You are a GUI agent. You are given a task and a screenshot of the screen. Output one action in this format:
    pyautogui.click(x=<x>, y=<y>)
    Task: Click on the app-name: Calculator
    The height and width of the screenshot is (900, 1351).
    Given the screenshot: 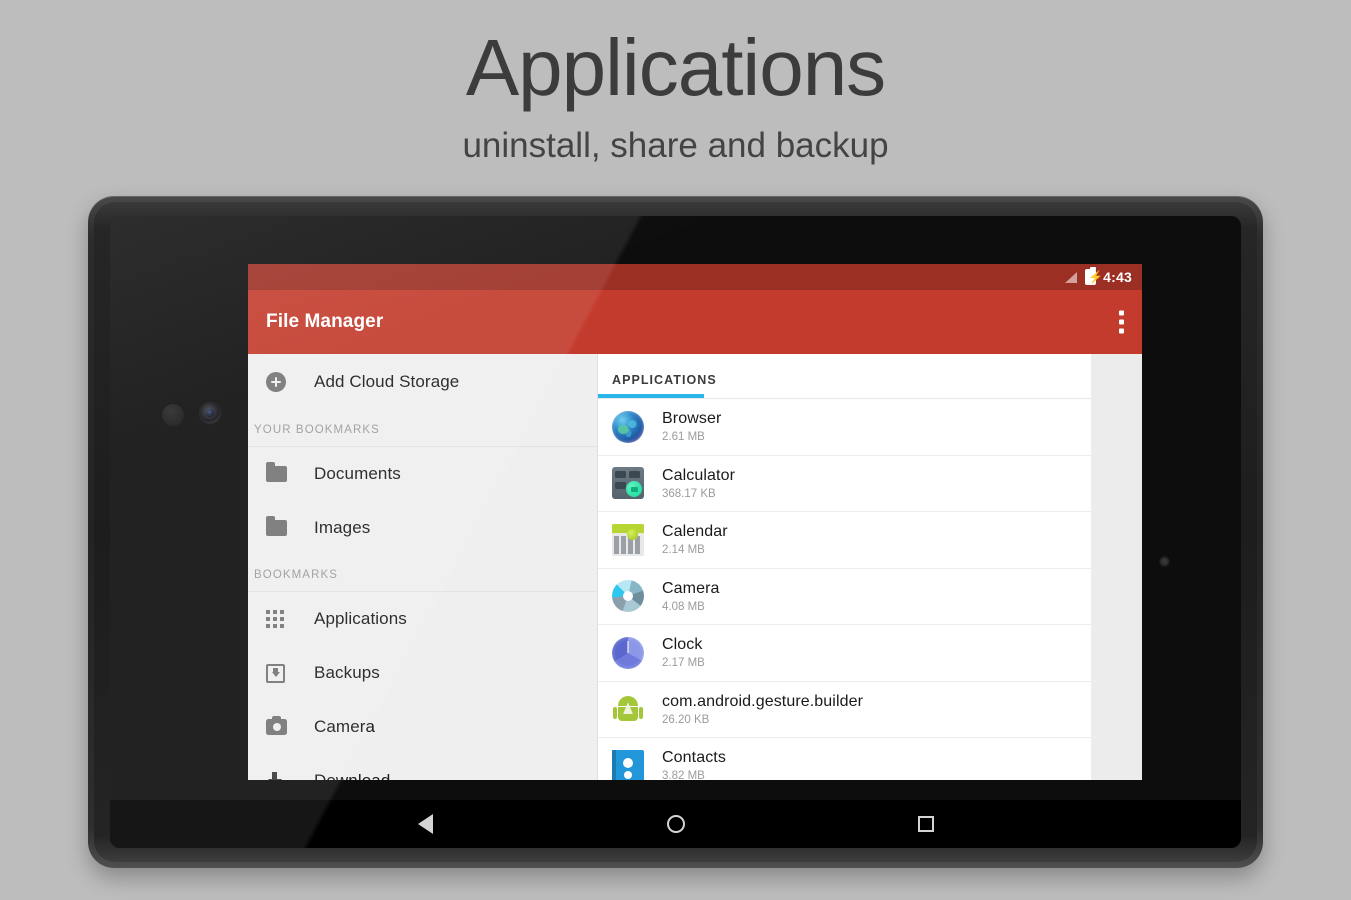 What is the action you would take?
    pyautogui.click(x=699, y=475)
    